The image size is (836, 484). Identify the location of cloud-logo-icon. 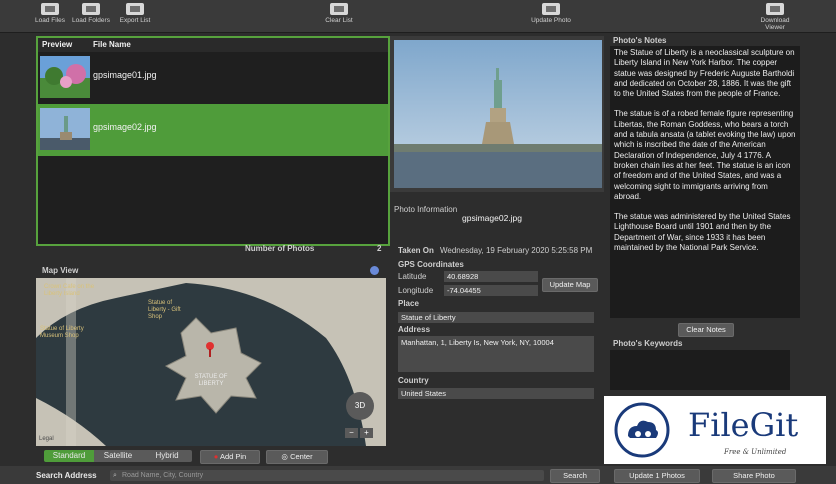
(642, 430).